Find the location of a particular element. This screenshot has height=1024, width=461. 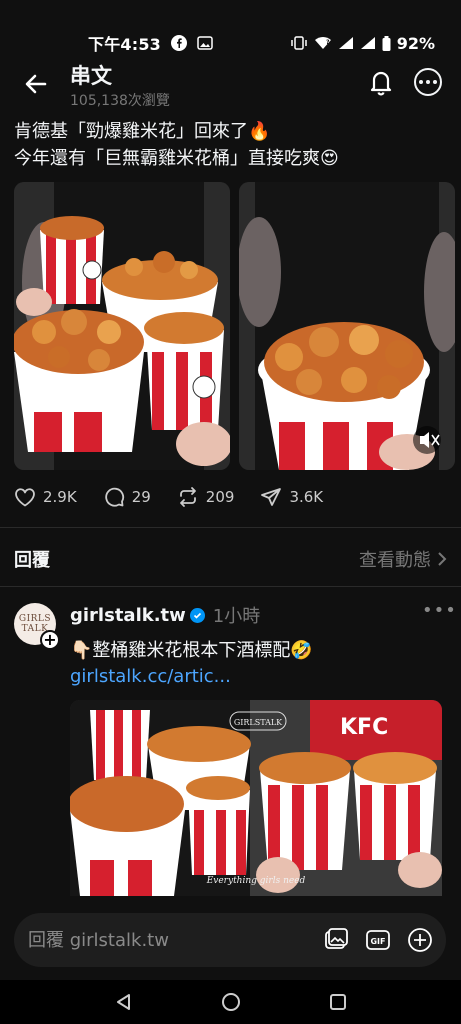

reply-header: girlstalk.tw 1小時 is located at coordinates (165, 615).